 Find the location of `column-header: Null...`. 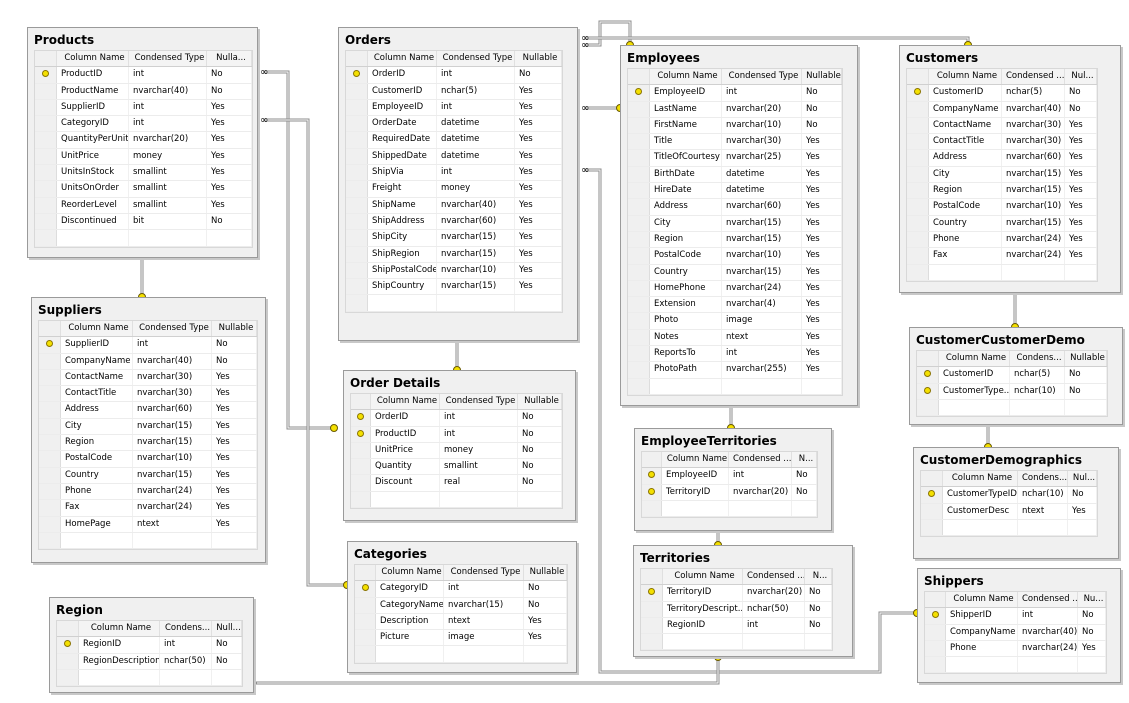

column-header: Null... is located at coordinates (227, 629).